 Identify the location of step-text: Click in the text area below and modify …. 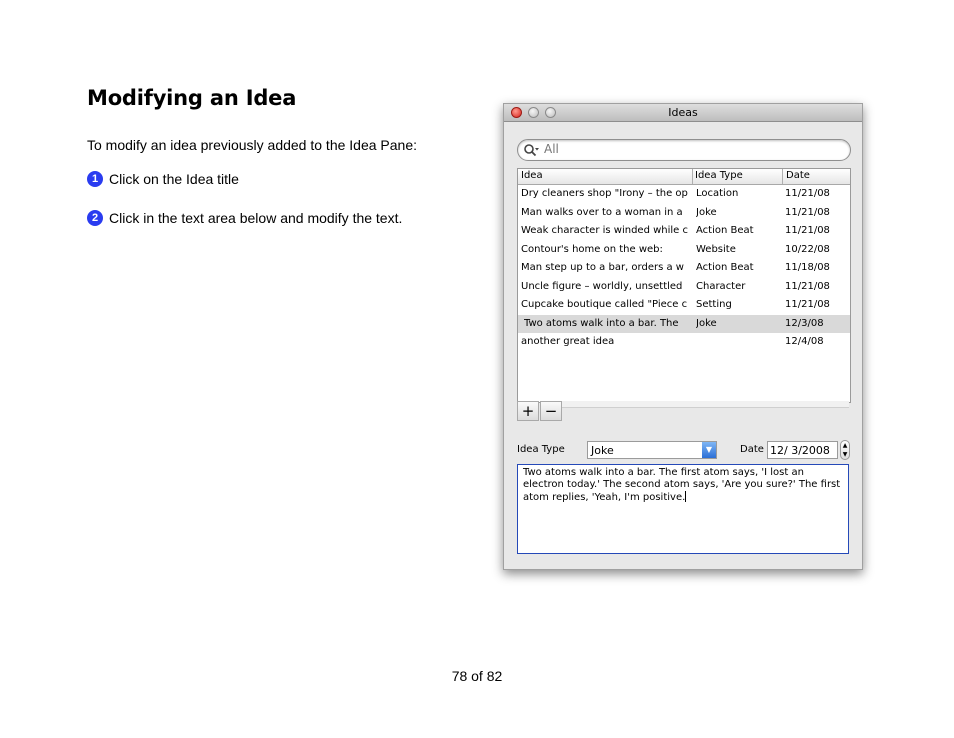
(256, 218).